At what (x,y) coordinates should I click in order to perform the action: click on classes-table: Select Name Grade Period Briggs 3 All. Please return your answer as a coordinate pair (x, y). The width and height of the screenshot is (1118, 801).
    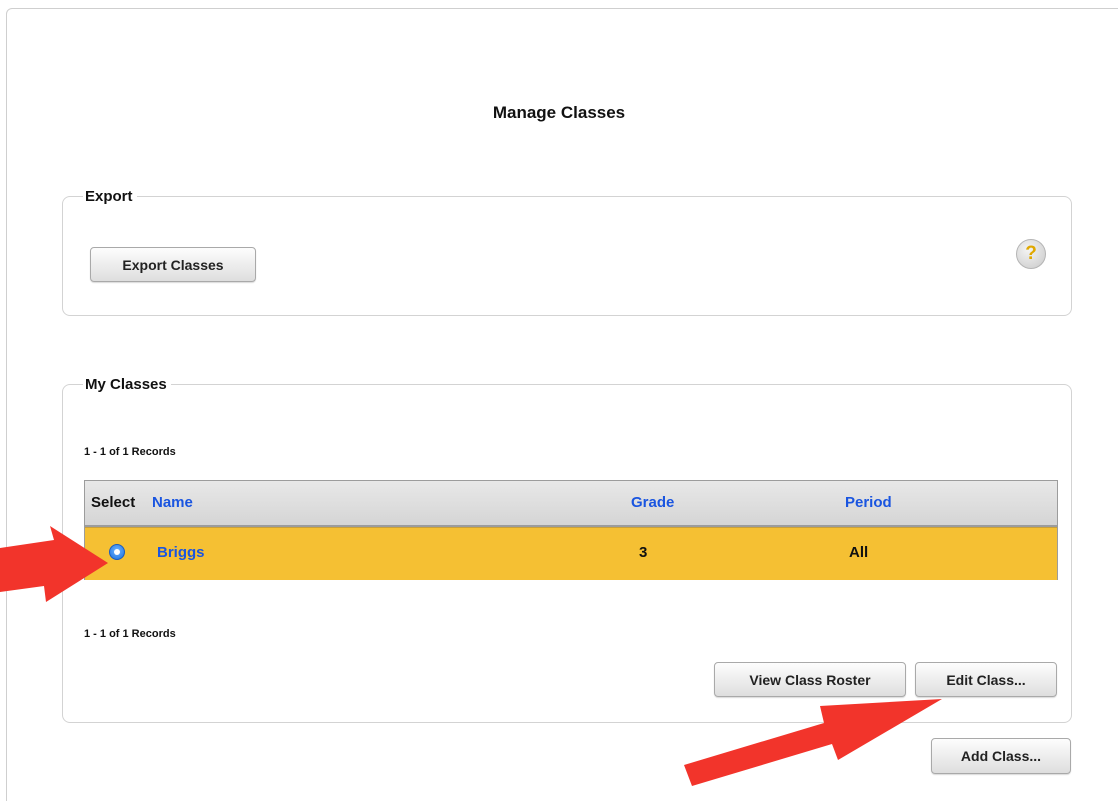
    Looking at the image, I should click on (571, 530).